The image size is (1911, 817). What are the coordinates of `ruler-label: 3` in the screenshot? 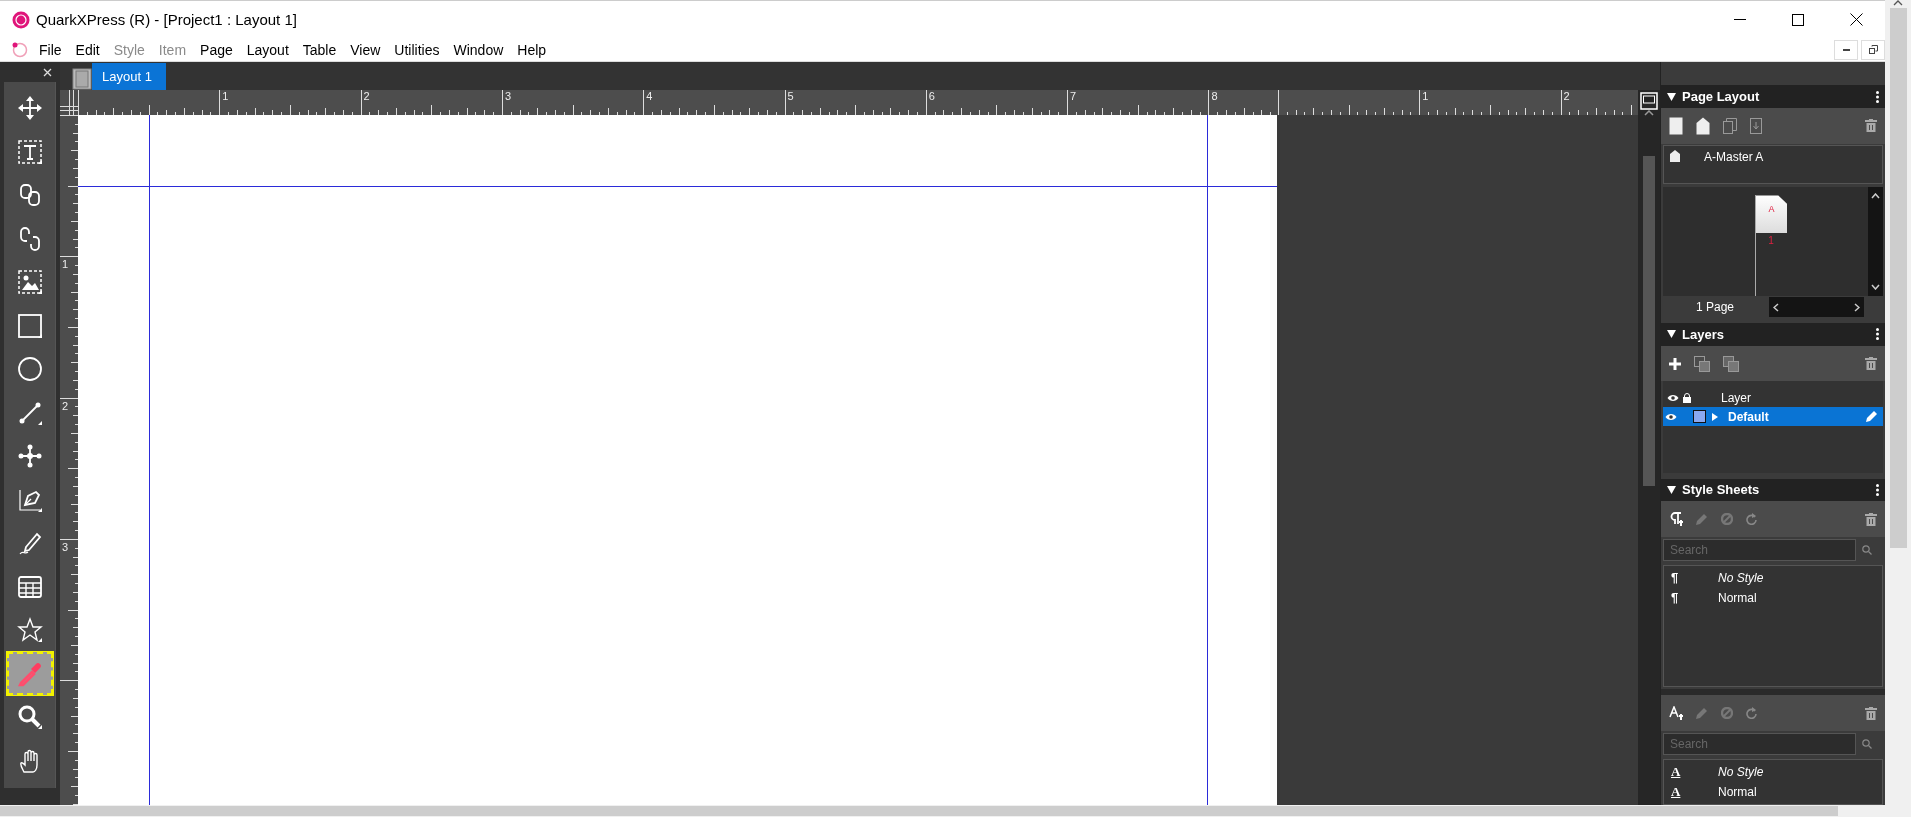 It's located at (65, 547).